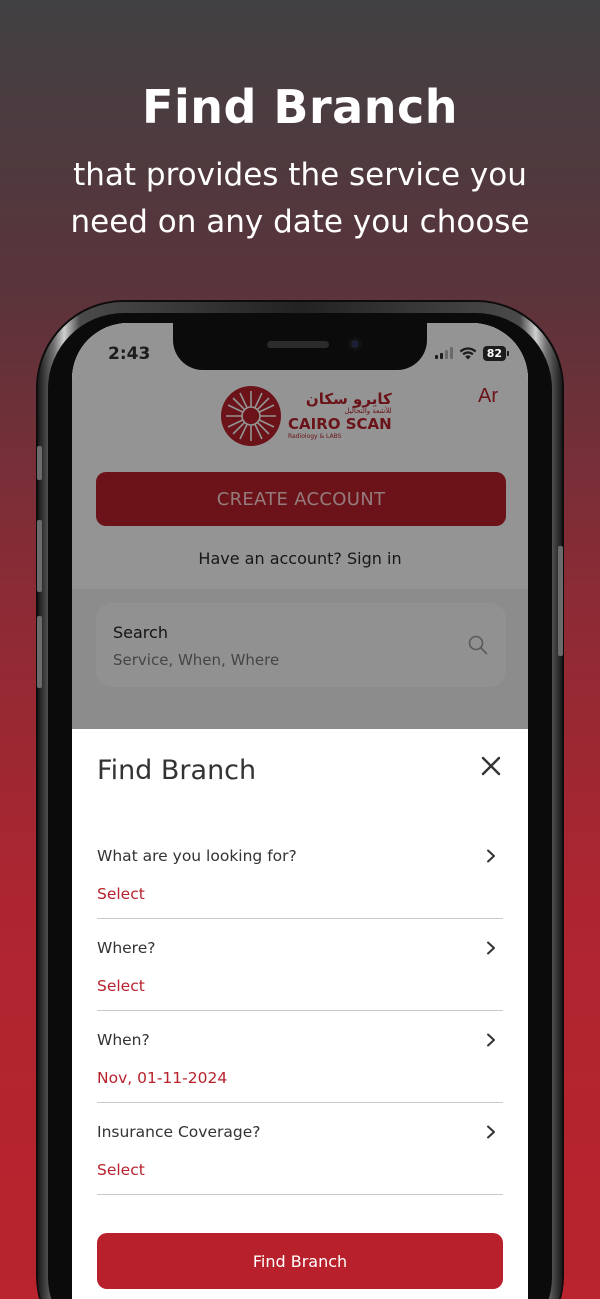 This screenshot has height=1299, width=600. I want to click on find-branch-button: Find Branch, so click(300, 1261).